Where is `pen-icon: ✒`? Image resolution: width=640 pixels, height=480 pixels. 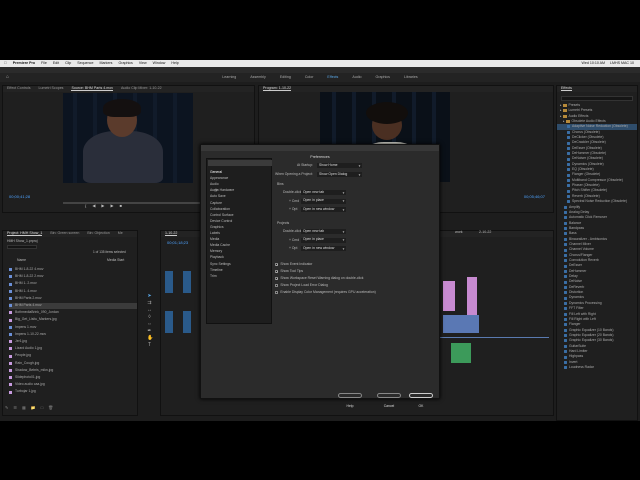 pen-icon: ✒ is located at coordinates (149, 331).